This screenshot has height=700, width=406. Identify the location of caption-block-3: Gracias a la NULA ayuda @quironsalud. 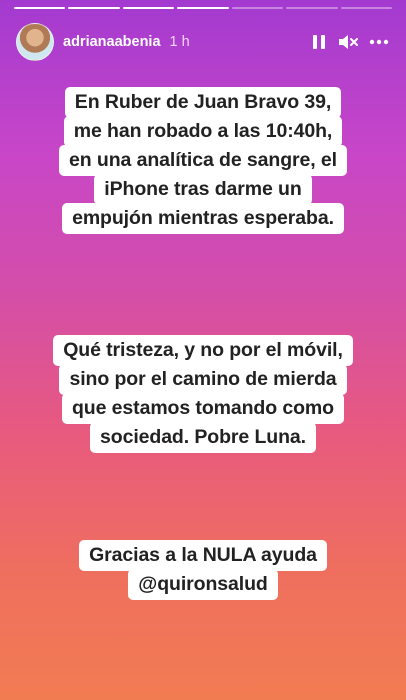
(203, 570).